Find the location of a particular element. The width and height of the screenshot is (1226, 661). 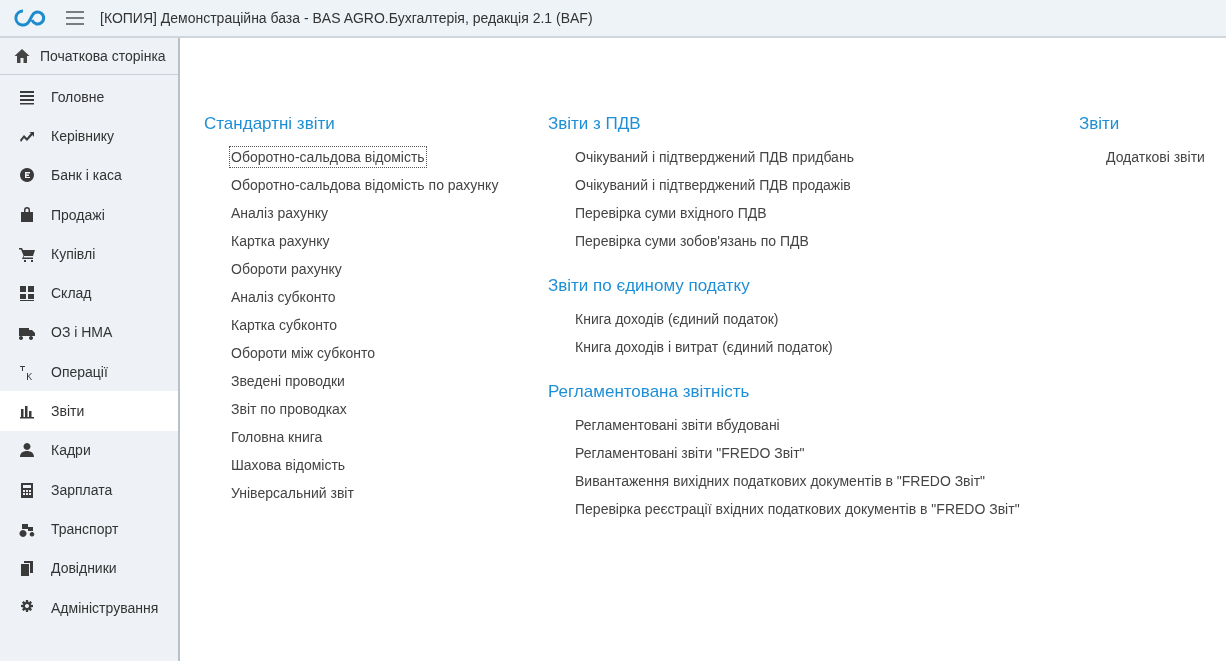

list-icon is located at coordinates (27, 96).